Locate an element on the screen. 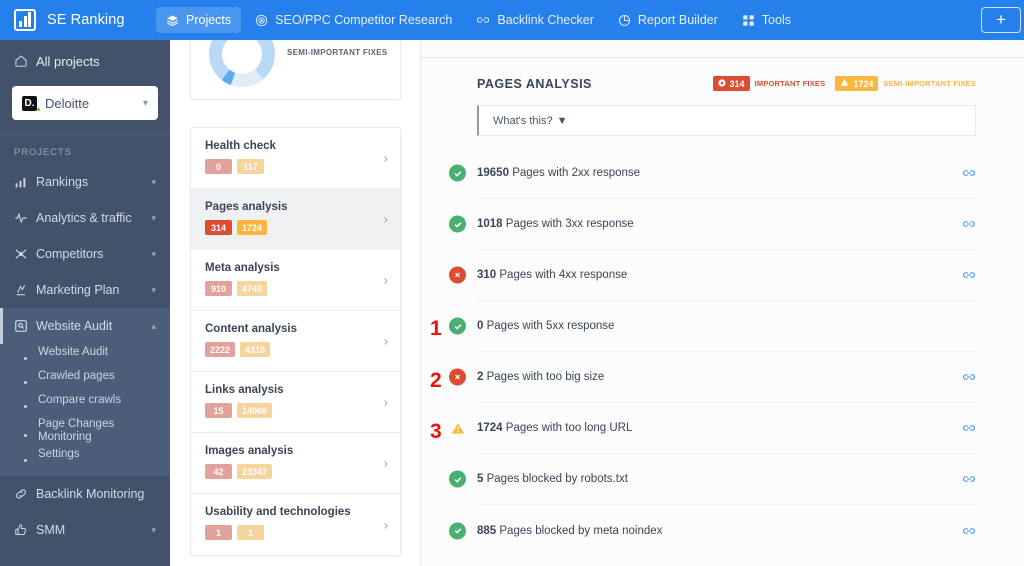  sidebar-item-backlink-monitoring: Backlink Monitoring is located at coordinates (85, 494).